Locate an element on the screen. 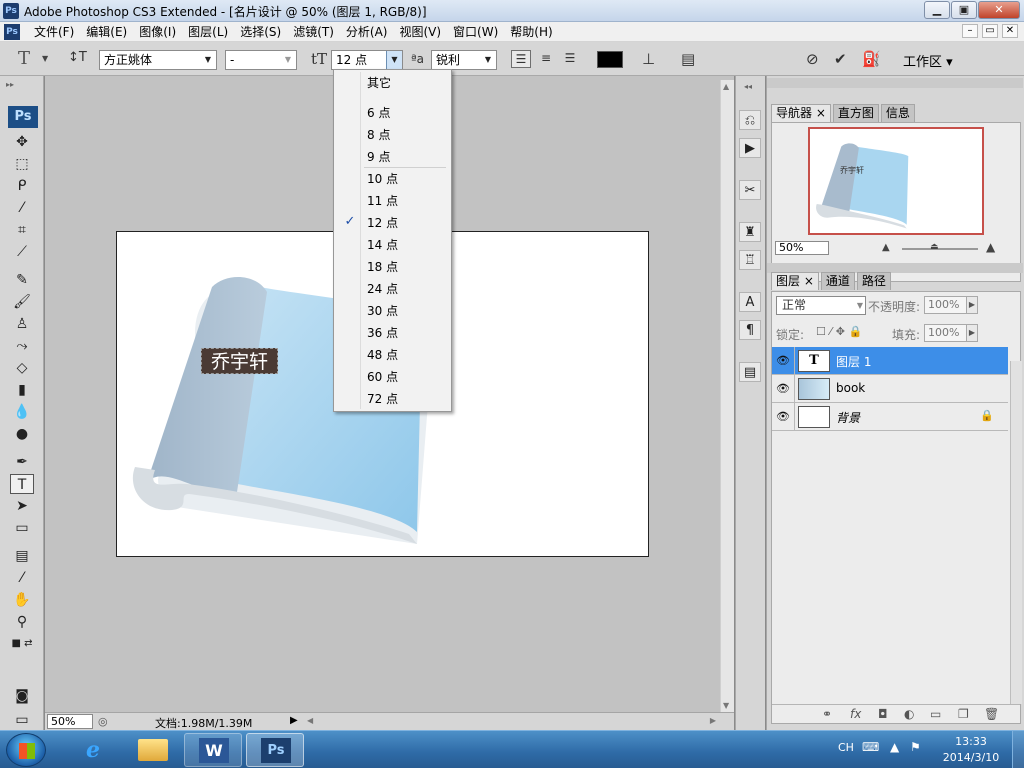 This screenshot has height=768, width=1024. healing-brush-tool-icon: ✎ is located at coordinates (22, 280).